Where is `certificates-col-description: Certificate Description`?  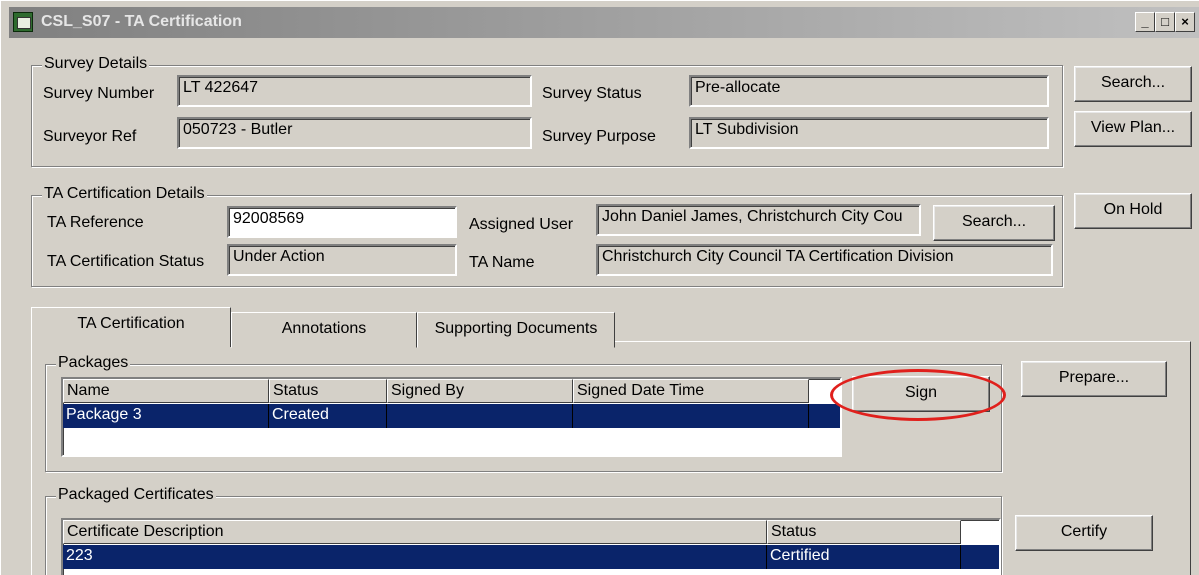 certificates-col-description: Certificate Description is located at coordinates (415, 532).